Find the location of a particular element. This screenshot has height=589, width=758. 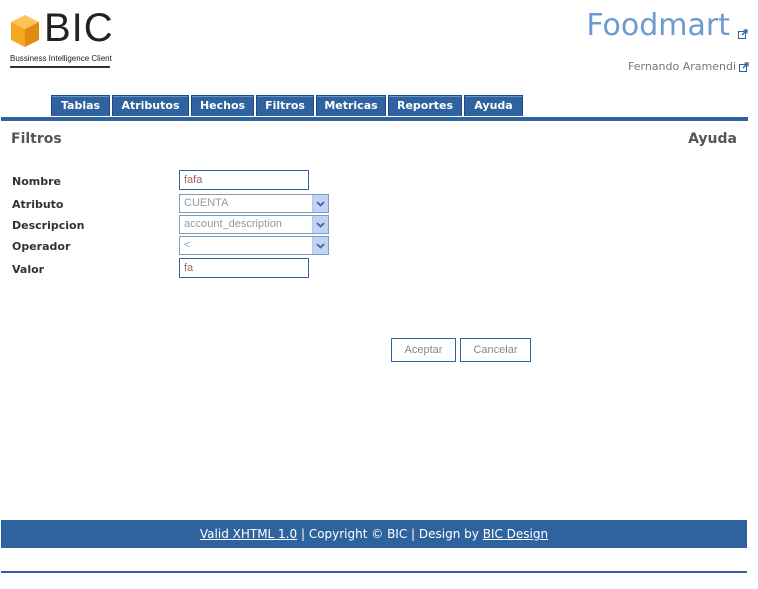

tab-filtros: Filtros is located at coordinates (285, 105).